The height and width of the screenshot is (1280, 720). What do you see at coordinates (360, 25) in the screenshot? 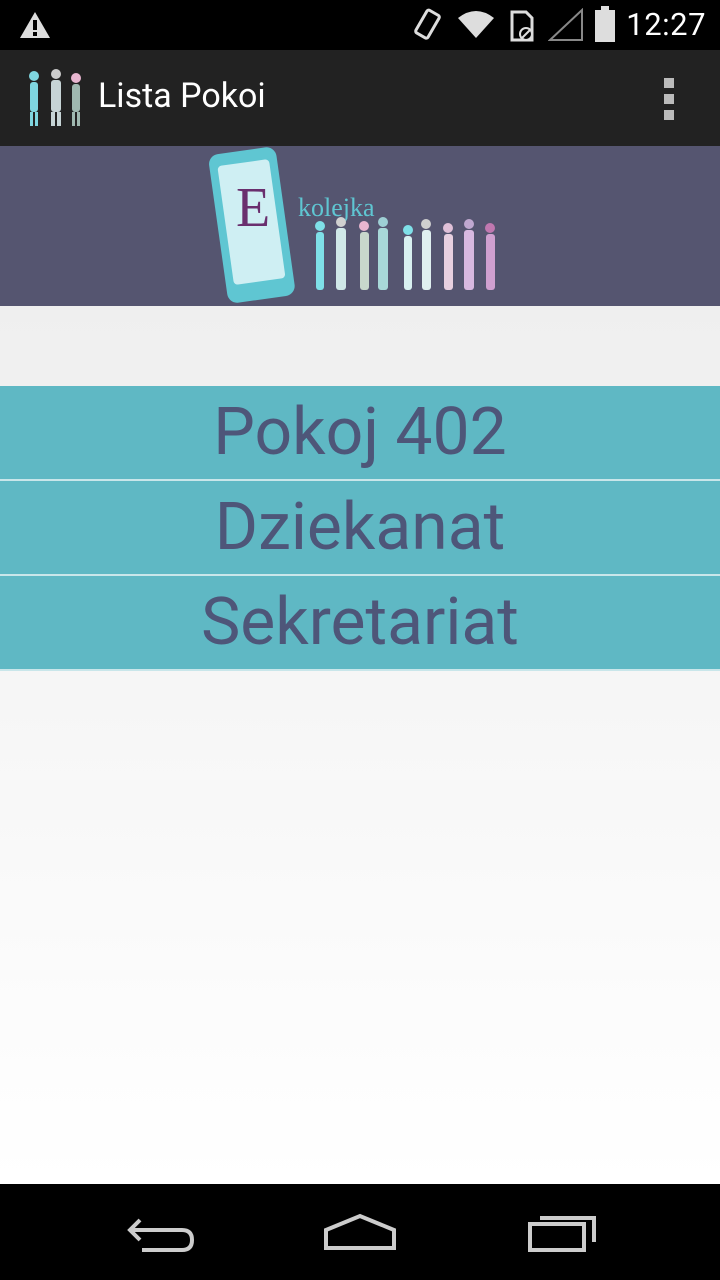
I see `status-bar: 12:27` at bounding box center [360, 25].